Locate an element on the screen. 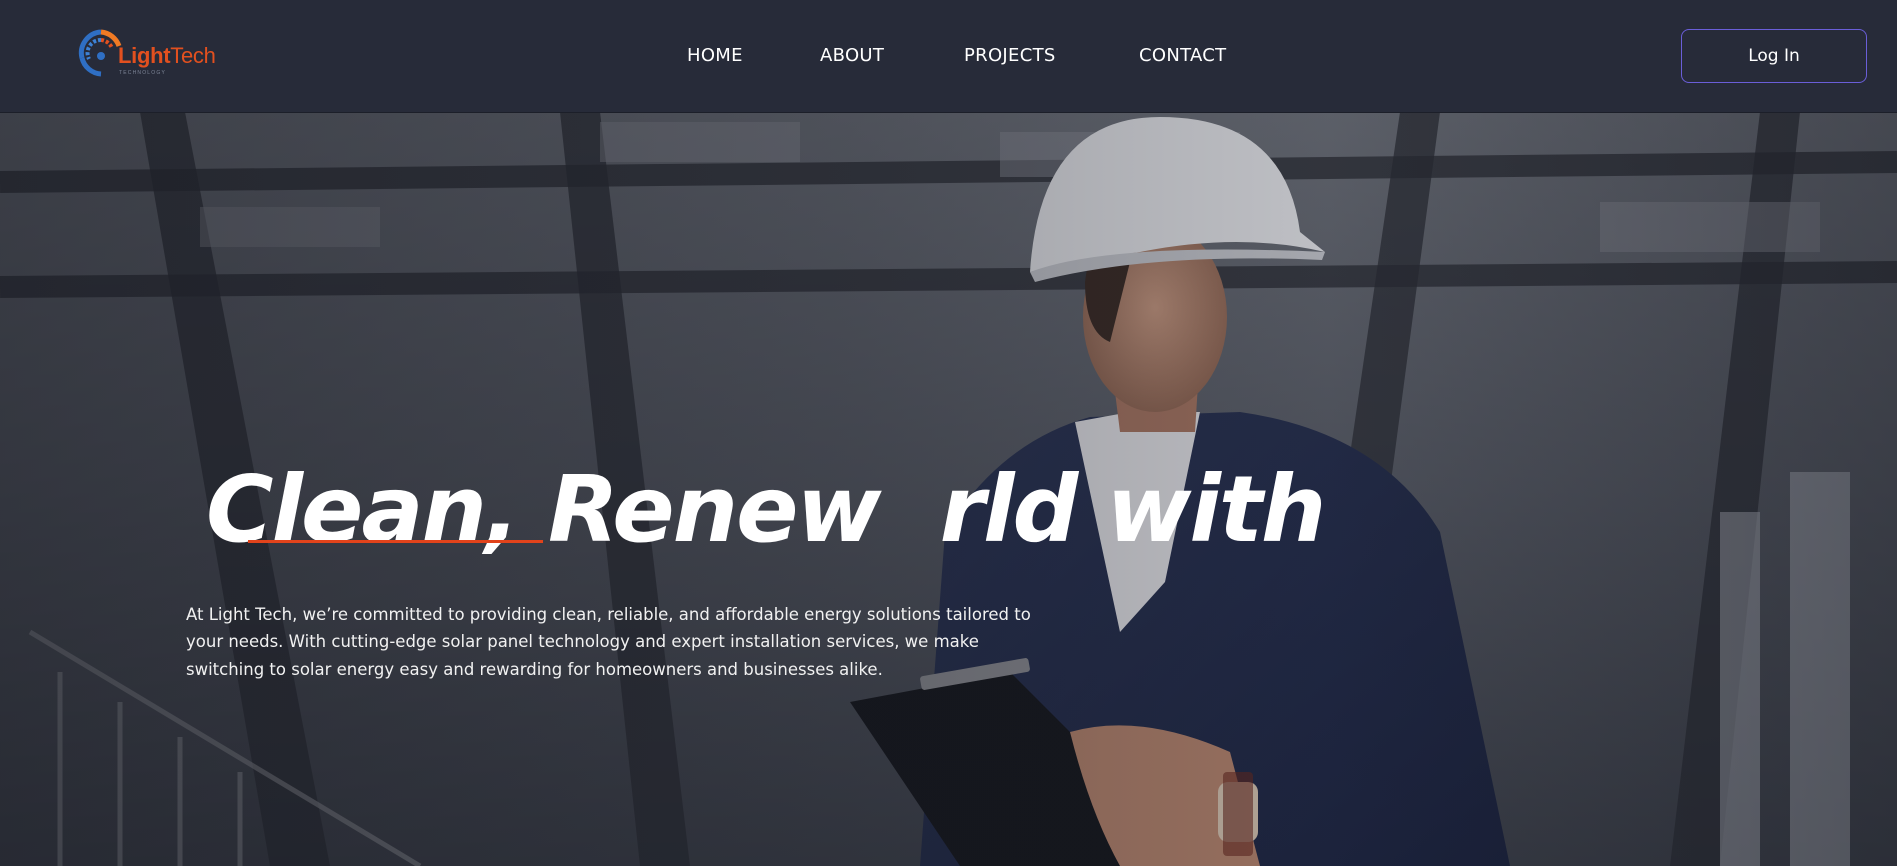 The height and width of the screenshot is (866, 1897). nav-projects: PROJECTS is located at coordinates (1010, 55).